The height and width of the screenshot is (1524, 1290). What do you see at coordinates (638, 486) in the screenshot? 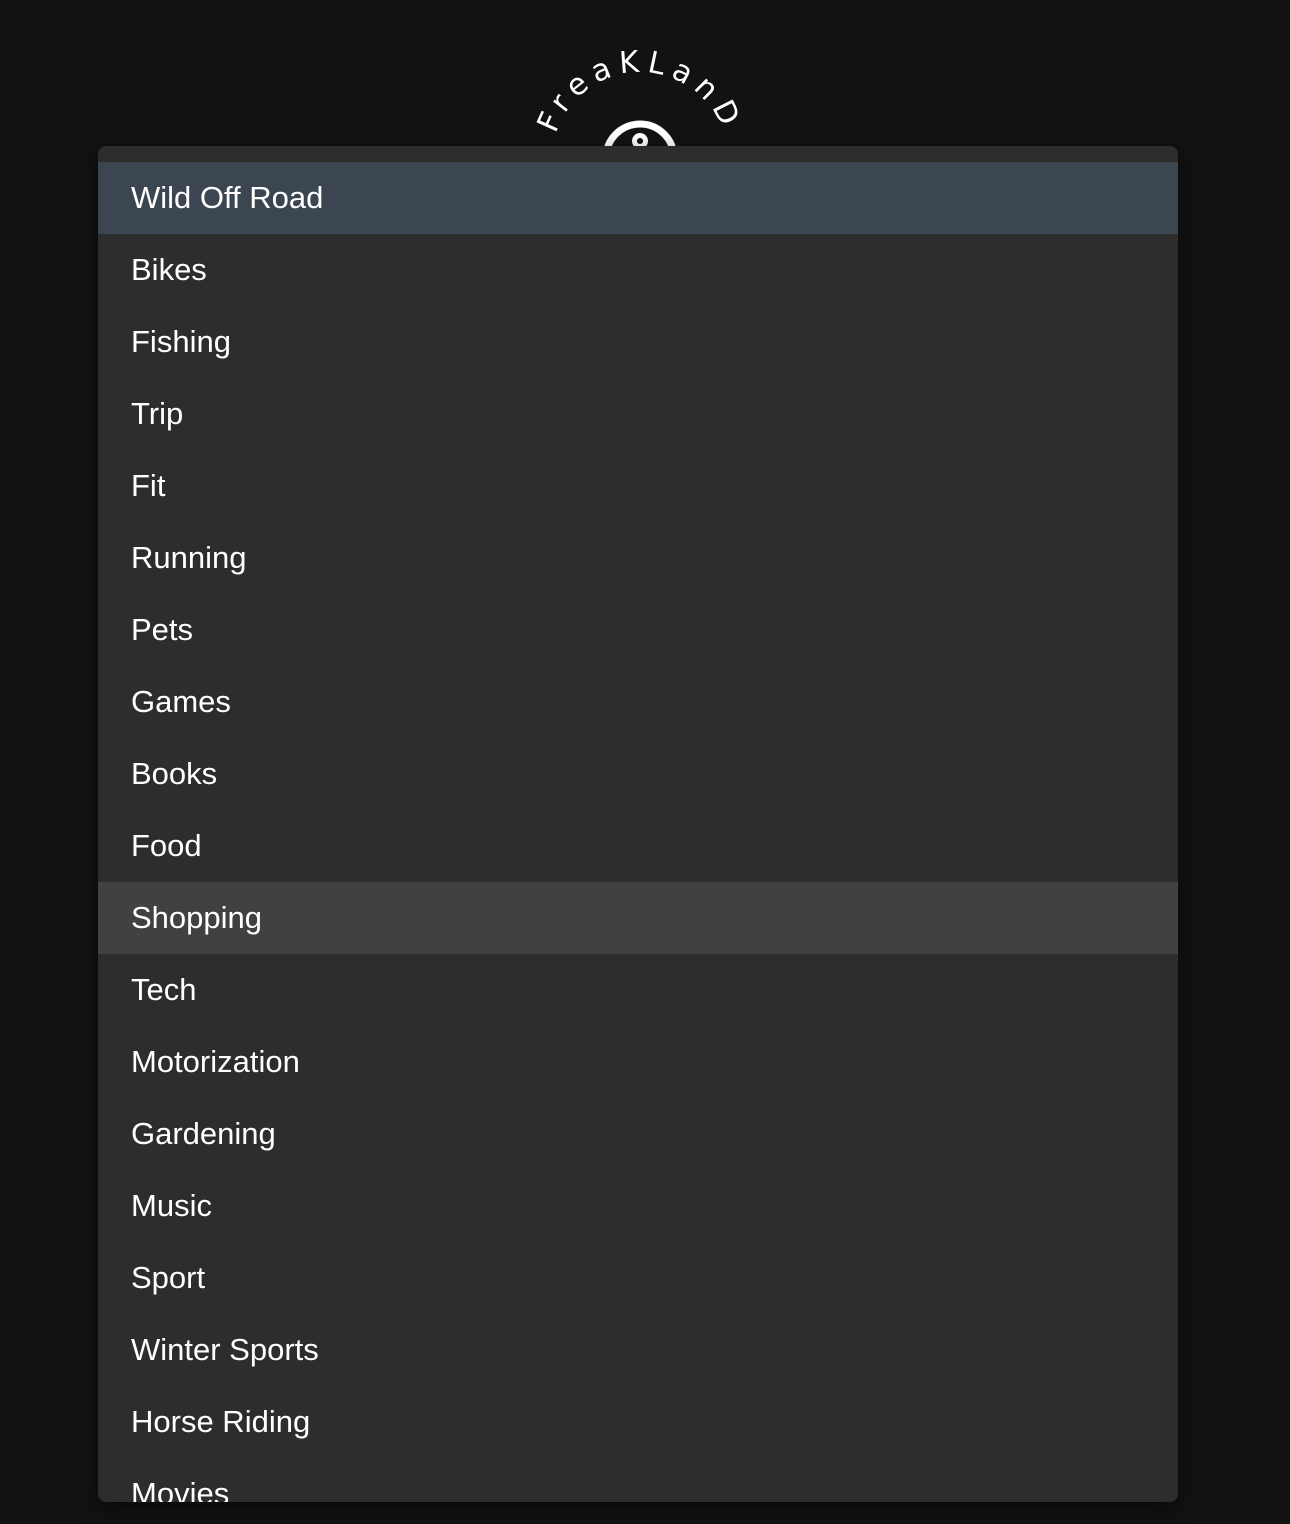
I see `dropdown-option: Fit` at bounding box center [638, 486].